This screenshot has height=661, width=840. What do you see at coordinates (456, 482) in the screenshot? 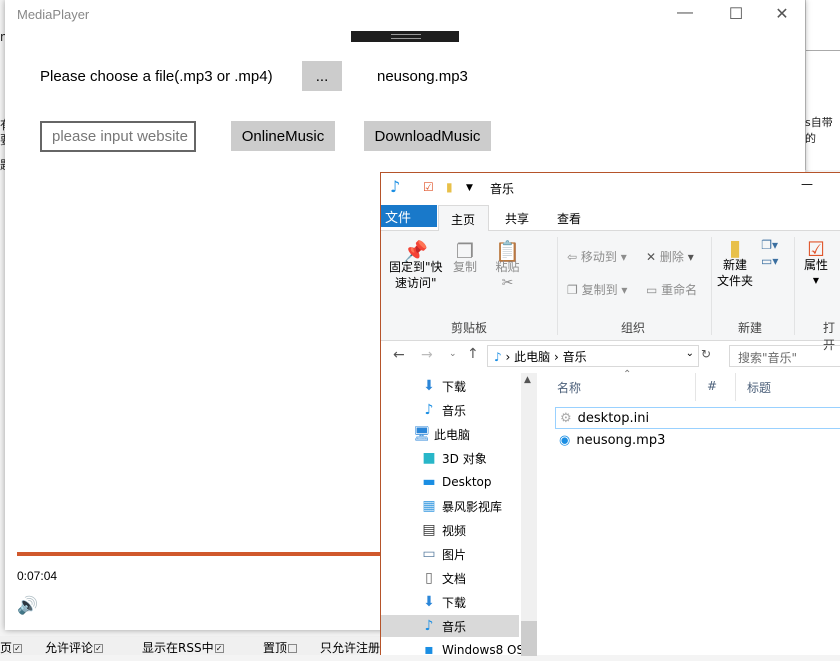
I see `nav-item-desktop: ▬ Desktop` at bounding box center [456, 482].